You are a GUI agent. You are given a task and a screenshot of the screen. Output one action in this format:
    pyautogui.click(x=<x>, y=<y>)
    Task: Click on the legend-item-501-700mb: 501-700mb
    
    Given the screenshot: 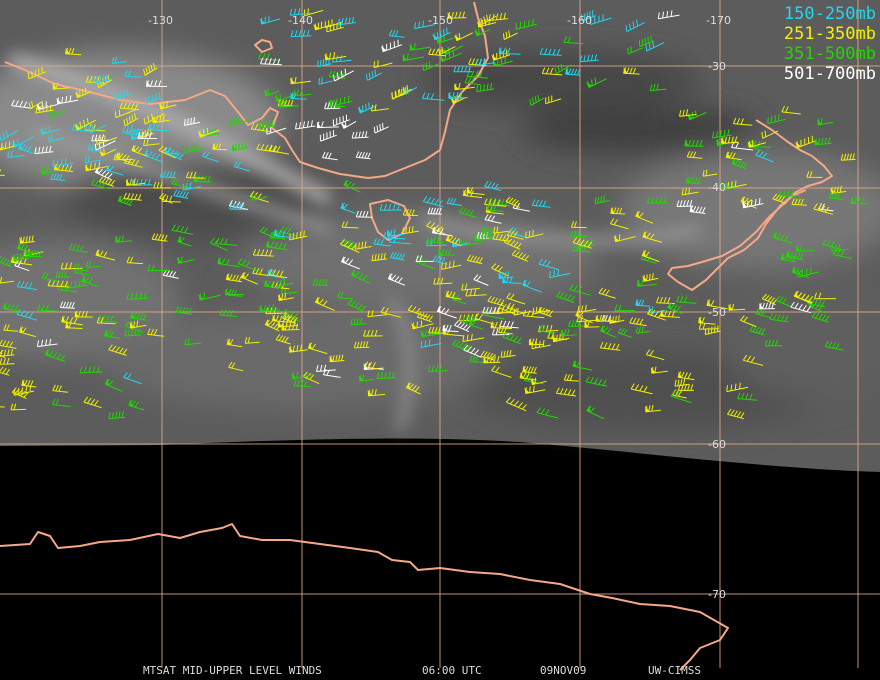 What is the action you would take?
    pyautogui.click(x=829, y=74)
    